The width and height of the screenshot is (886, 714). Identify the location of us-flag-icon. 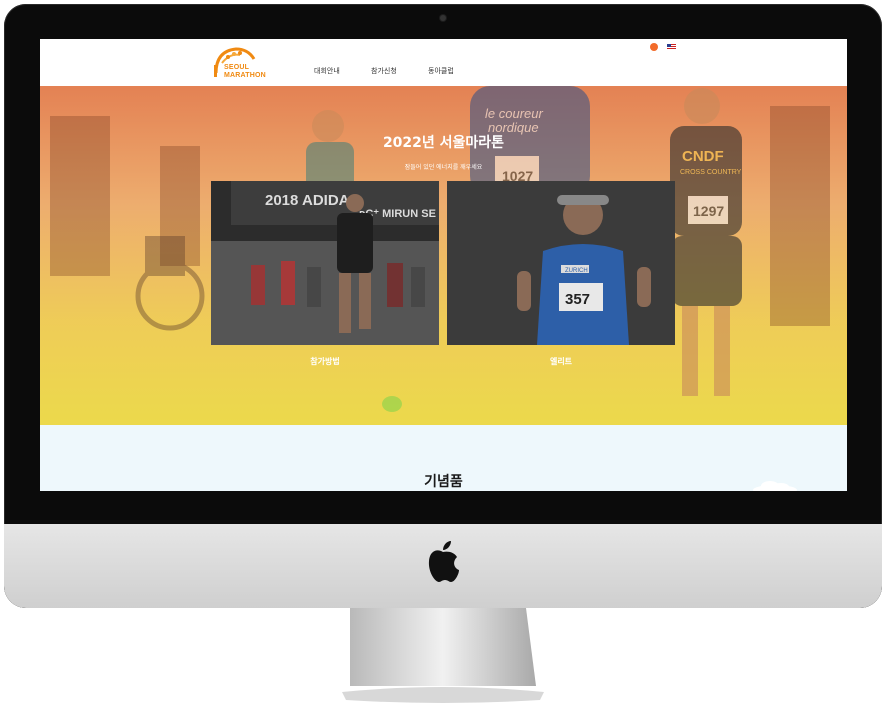
(671, 47).